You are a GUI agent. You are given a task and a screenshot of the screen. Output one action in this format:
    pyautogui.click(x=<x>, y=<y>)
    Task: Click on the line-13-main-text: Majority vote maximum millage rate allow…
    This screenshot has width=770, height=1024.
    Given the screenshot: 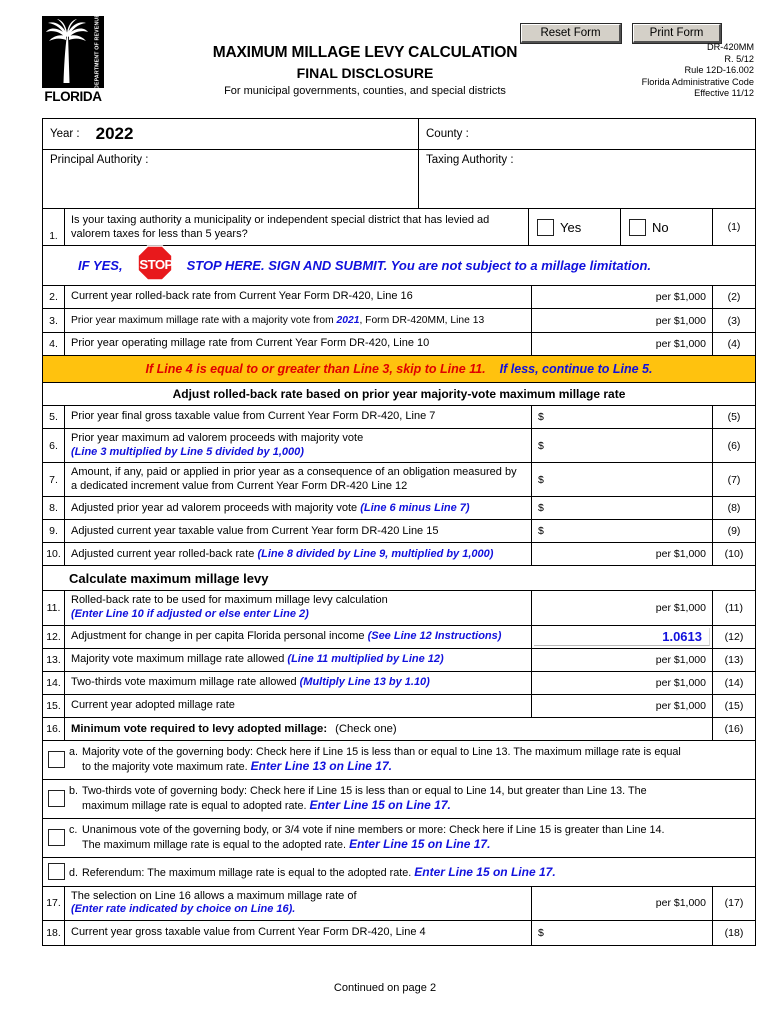 What is the action you would take?
    pyautogui.click(x=179, y=658)
    